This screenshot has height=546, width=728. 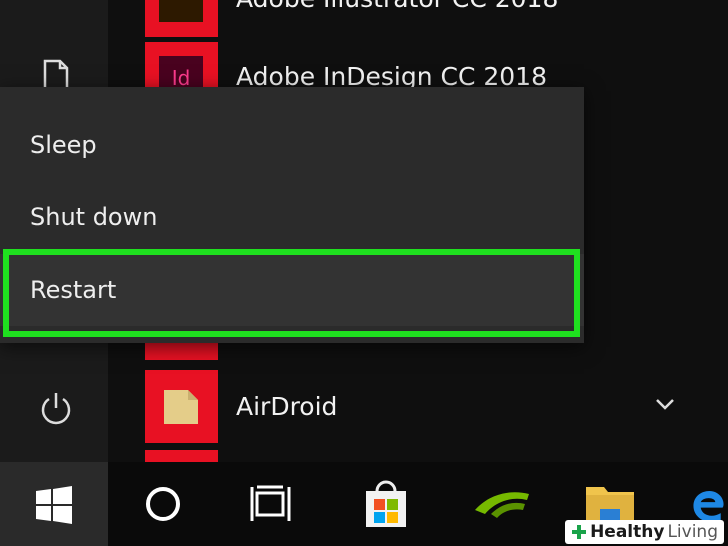 What do you see at coordinates (94, 217) in the screenshot?
I see `shut-down-label: Shut down` at bounding box center [94, 217].